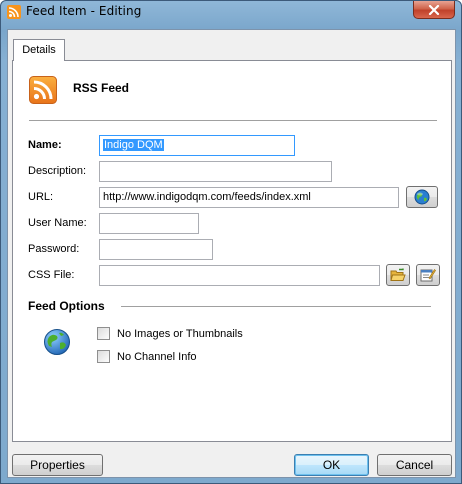  I want to click on browse-url-button, so click(422, 197).